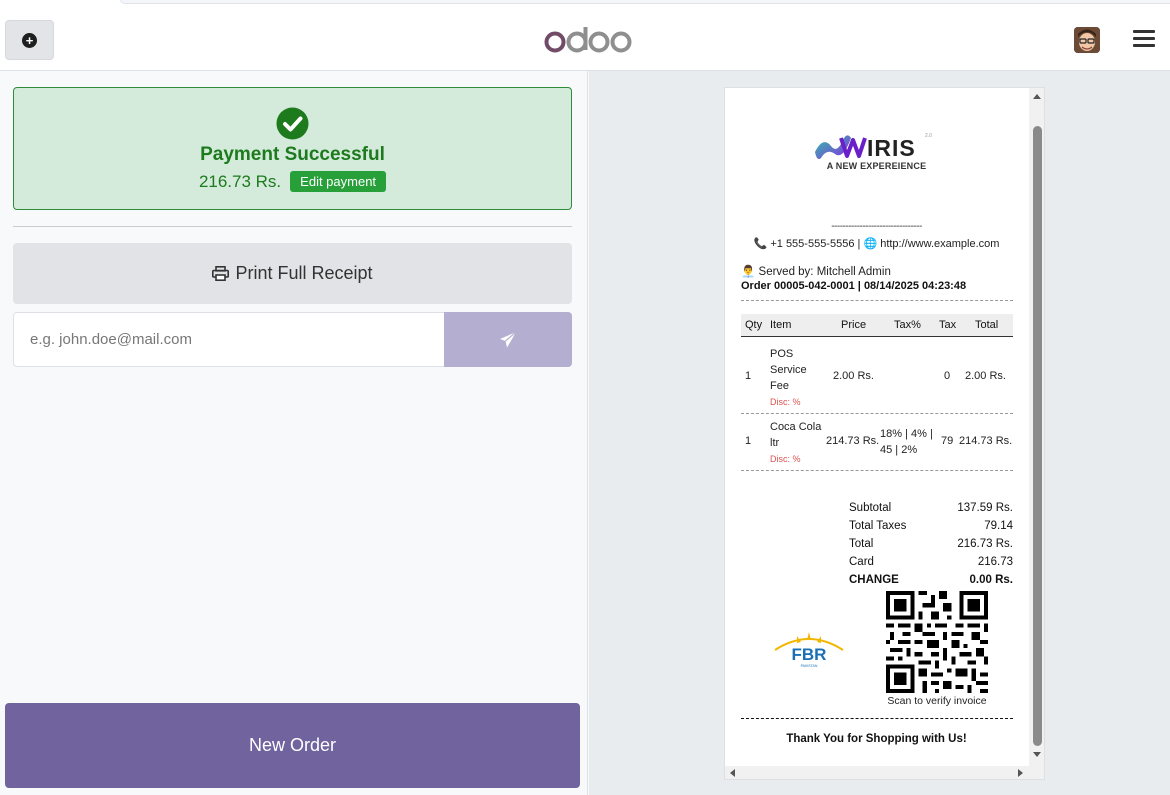  Describe the element at coordinates (732, 773) in the screenshot. I see `scroll-left-arrow-icon` at that location.